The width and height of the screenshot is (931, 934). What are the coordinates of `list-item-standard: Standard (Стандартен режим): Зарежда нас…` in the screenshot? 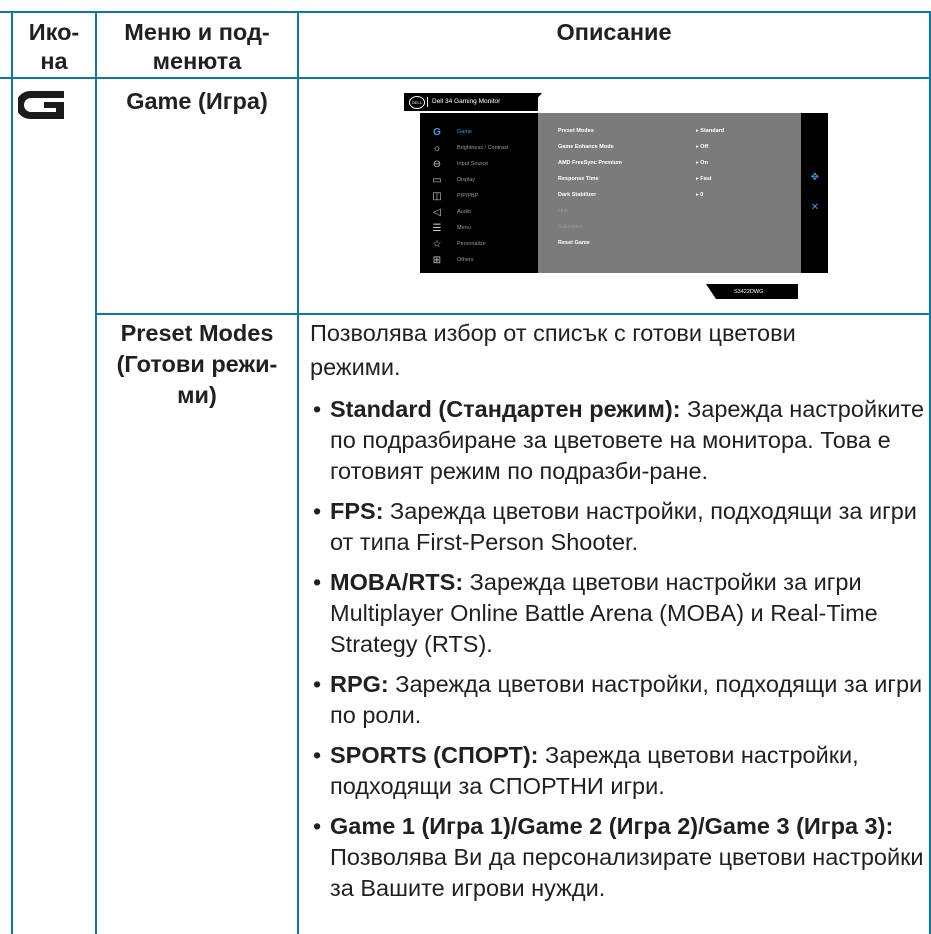 It's located at (620, 440).